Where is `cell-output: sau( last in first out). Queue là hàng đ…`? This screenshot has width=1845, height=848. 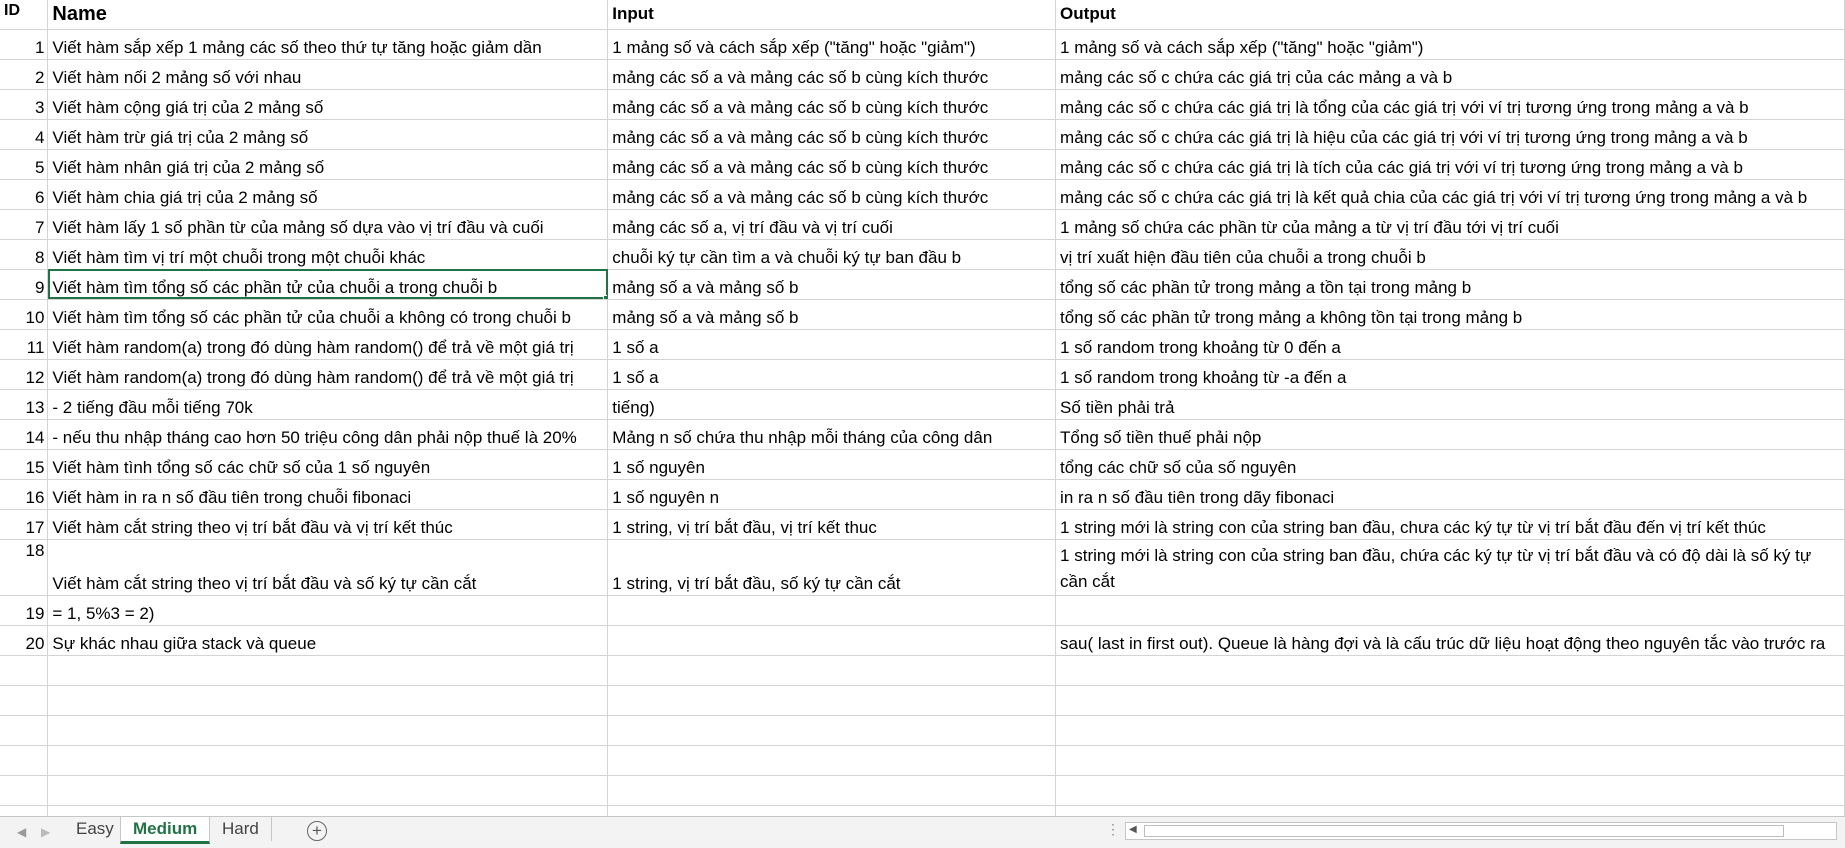 cell-output: sau( last in first out). Queue là hàng đ… is located at coordinates (1450, 640).